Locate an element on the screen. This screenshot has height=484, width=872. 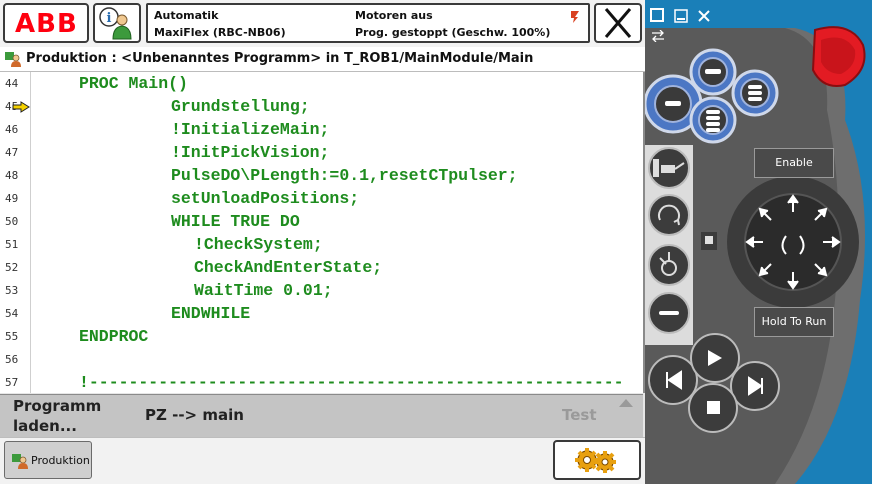
step-backward-button is located at coordinates (673, 380).